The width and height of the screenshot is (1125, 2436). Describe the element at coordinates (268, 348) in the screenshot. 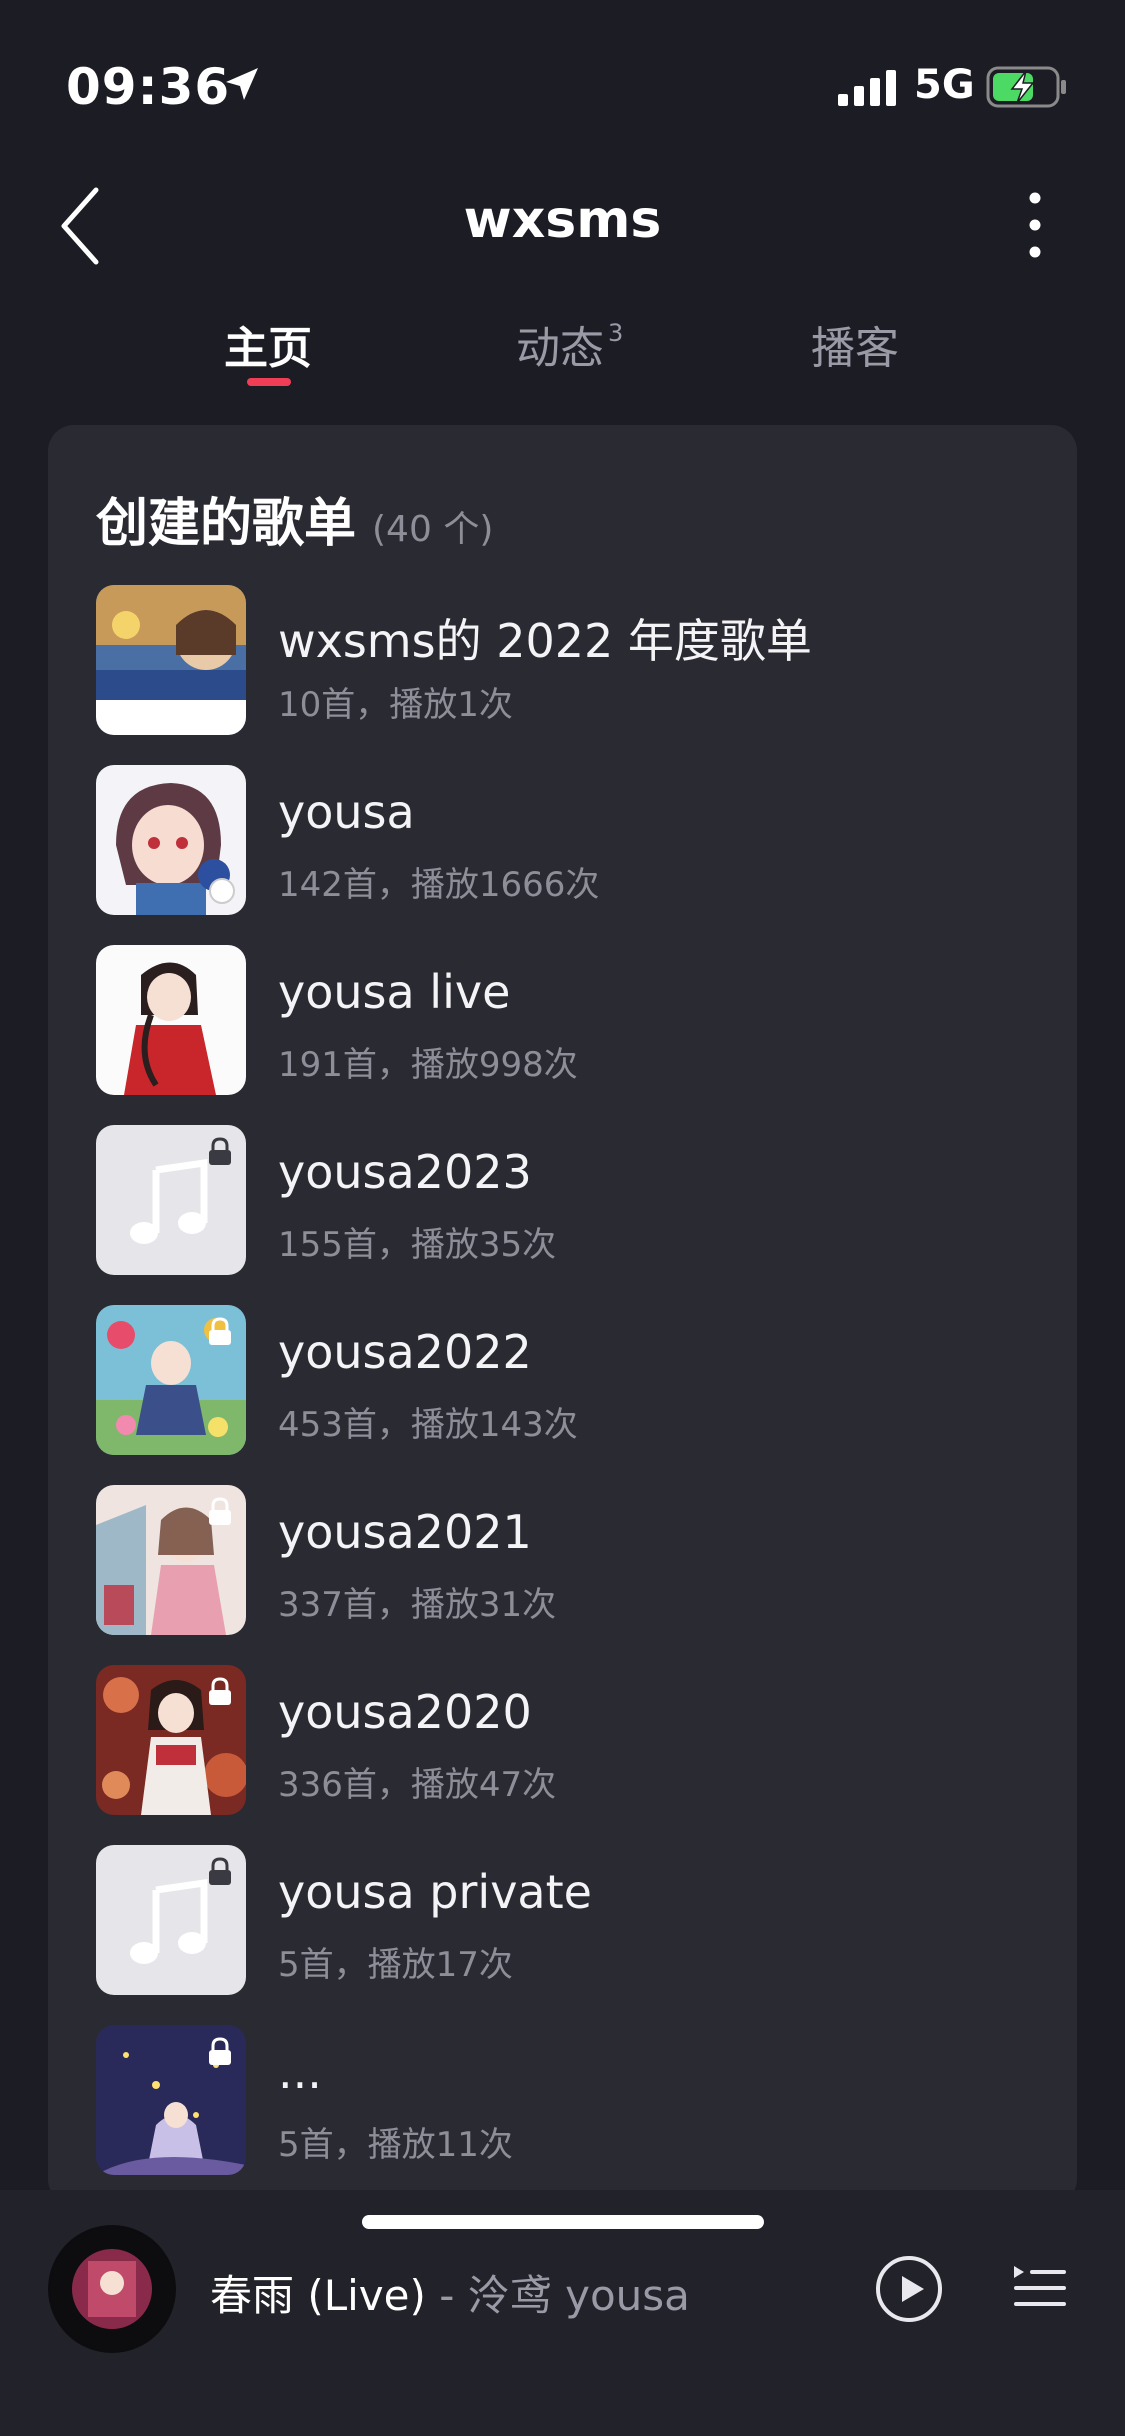

I see `tab-home-label: 主页` at that location.